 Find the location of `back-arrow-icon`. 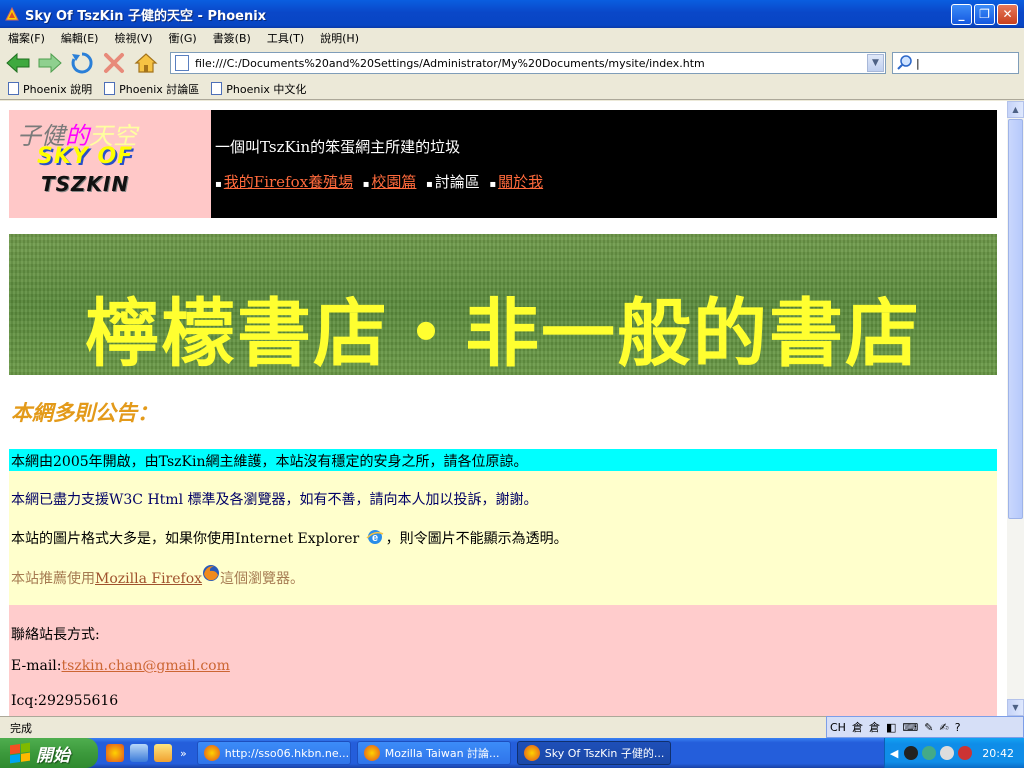

back-arrow-icon is located at coordinates (18, 63).